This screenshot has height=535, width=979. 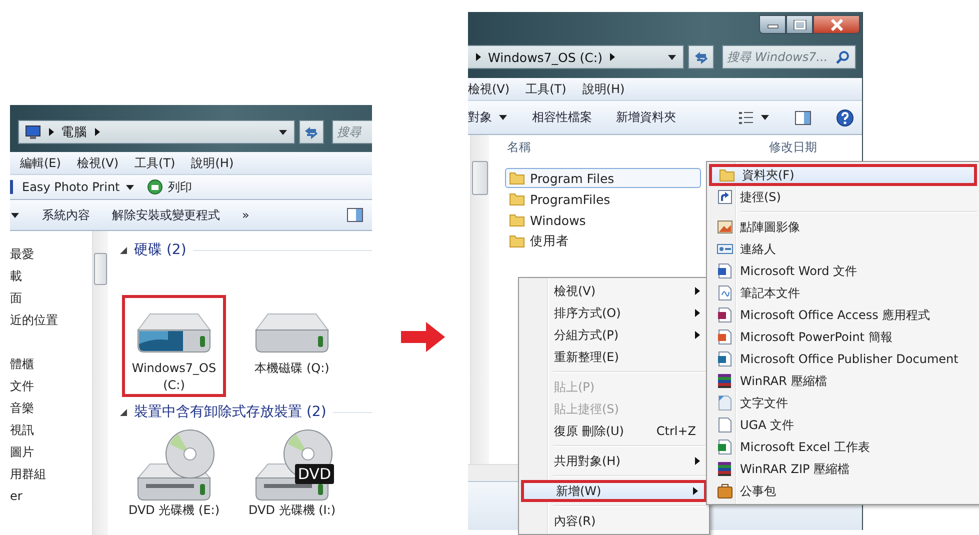 What do you see at coordinates (74, 132) in the screenshot?
I see `breadcrumb-item: 電腦` at bounding box center [74, 132].